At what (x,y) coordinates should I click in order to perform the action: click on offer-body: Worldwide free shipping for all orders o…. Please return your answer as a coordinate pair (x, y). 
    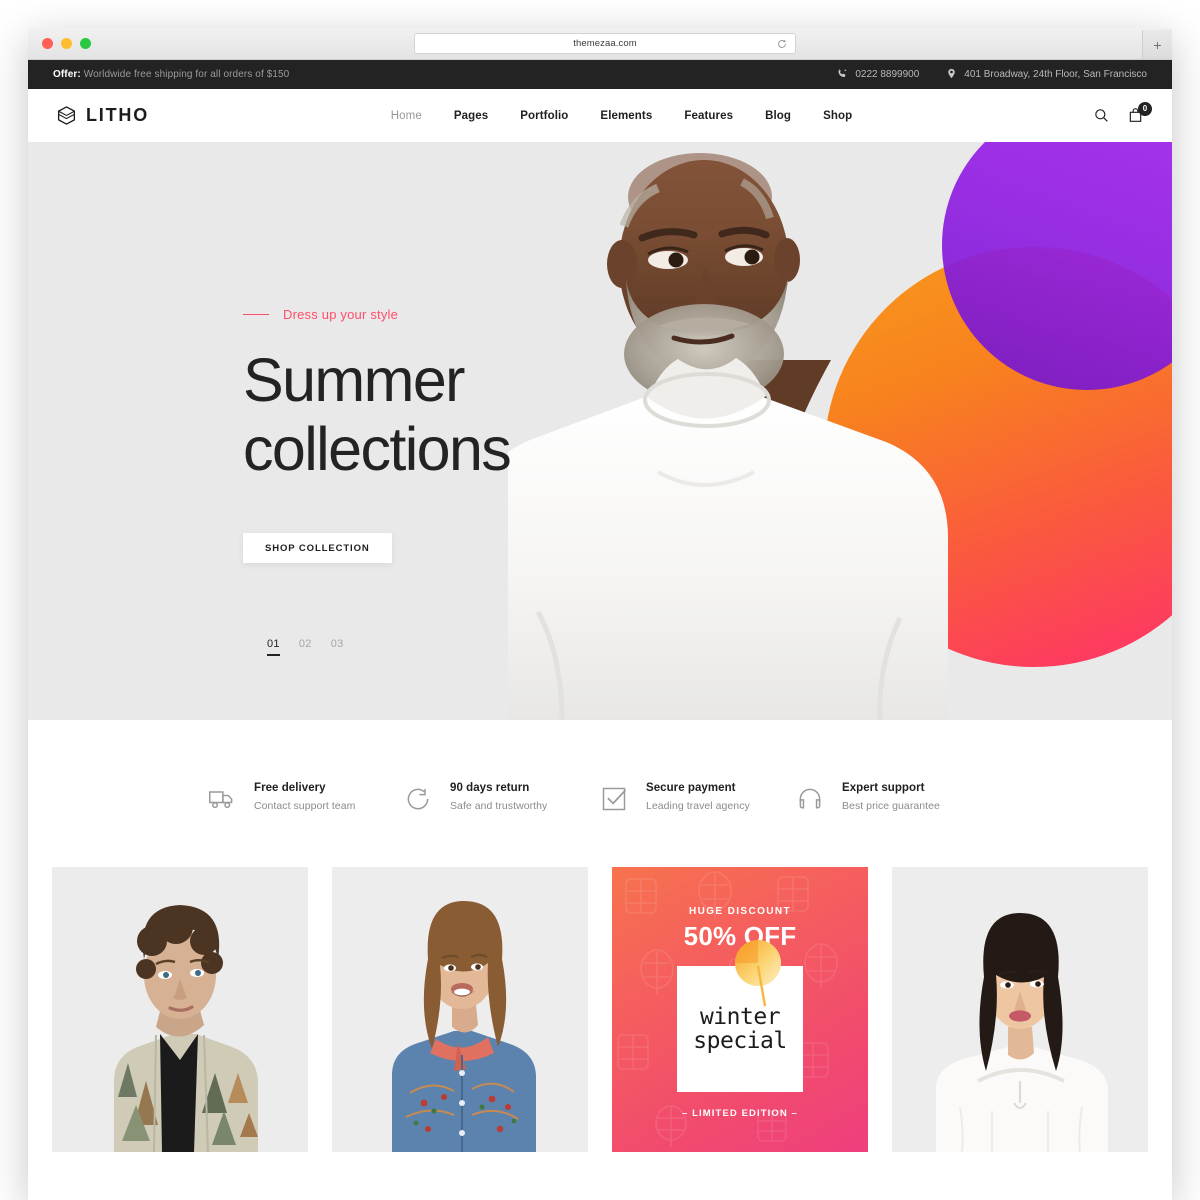
    Looking at the image, I should click on (185, 74).